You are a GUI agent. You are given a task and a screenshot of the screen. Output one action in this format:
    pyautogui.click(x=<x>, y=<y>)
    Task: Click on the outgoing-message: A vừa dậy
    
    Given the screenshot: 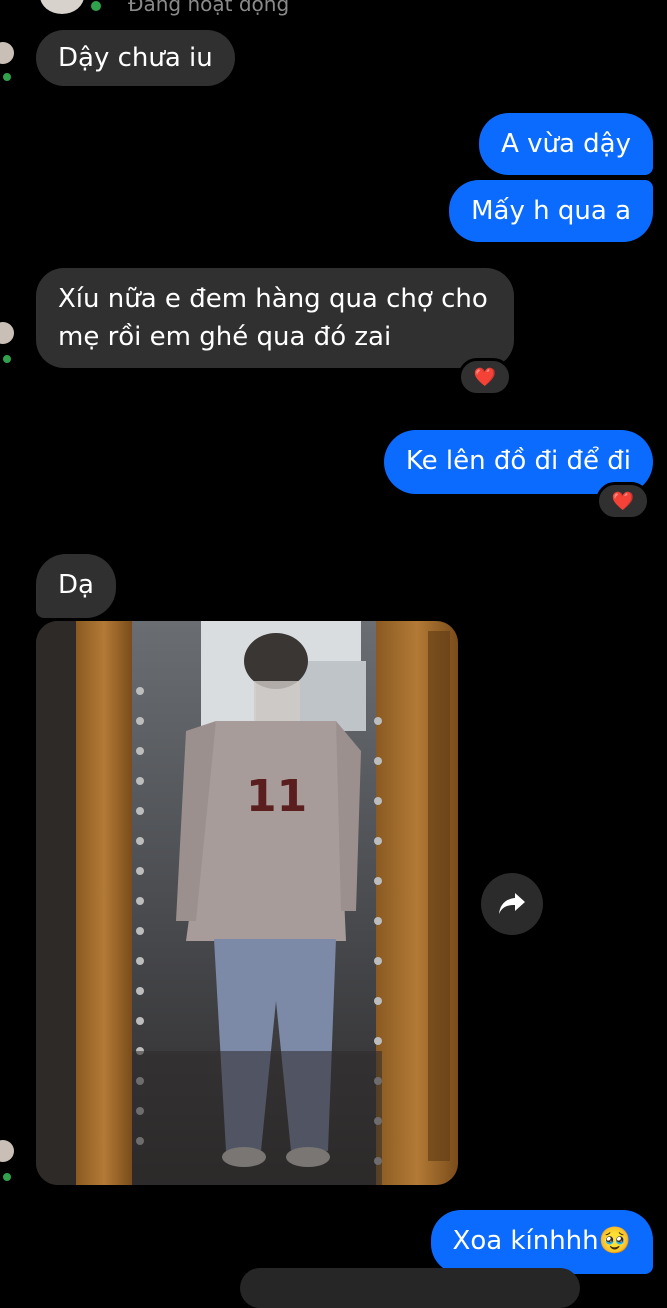 What is the action you would take?
    pyautogui.click(x=566, y=144)
    